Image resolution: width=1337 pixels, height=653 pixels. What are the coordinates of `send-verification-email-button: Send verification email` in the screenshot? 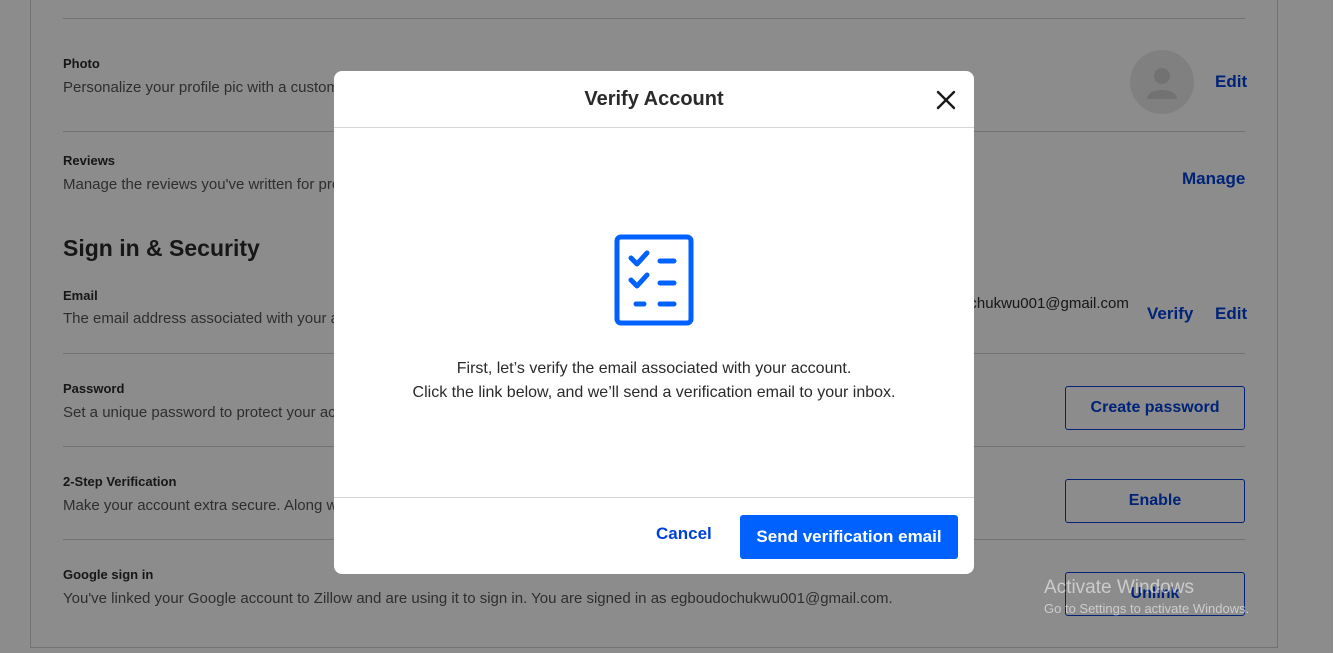 It's located at (849, 537).